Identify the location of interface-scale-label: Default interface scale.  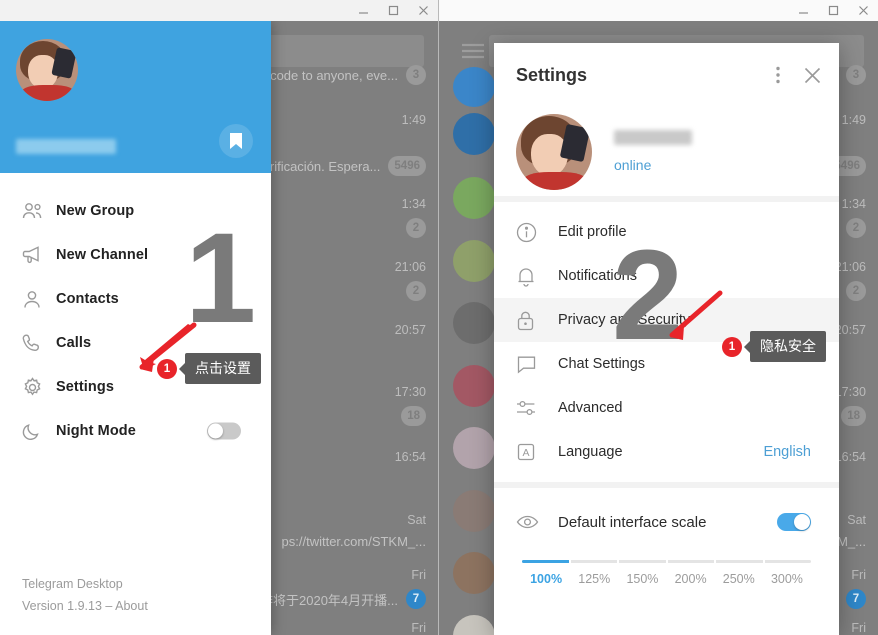
(632, 522).